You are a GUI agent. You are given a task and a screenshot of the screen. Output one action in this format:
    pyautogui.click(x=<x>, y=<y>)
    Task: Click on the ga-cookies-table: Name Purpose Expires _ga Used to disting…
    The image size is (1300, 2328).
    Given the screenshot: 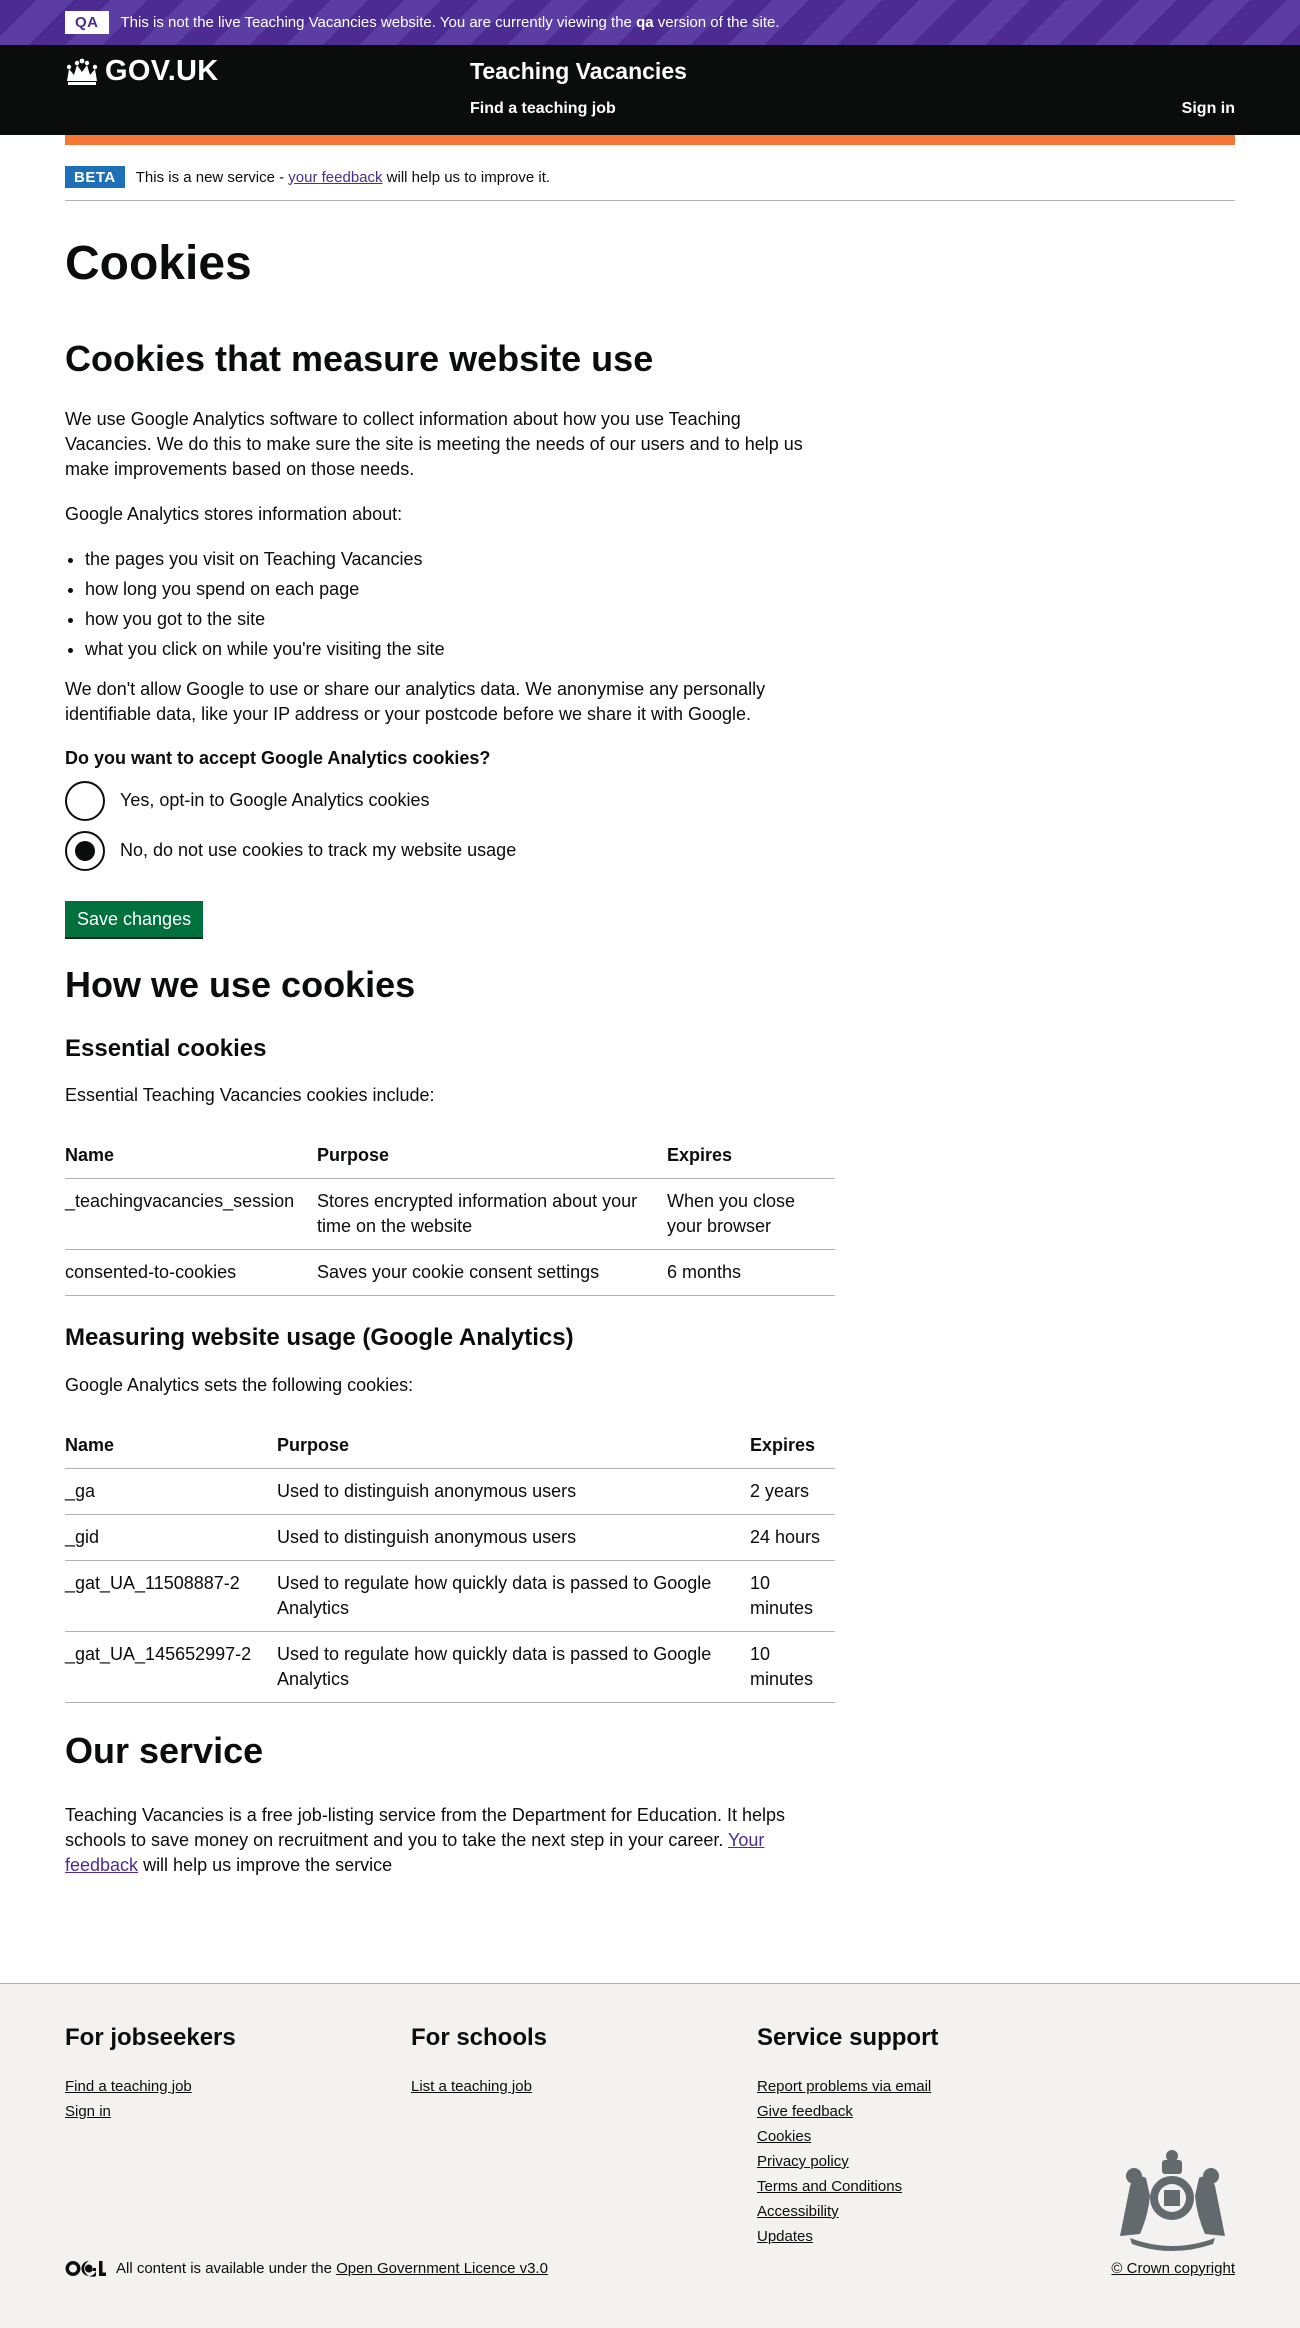 What is the action you would take?
    pyautogui.click(x=450, y=1563)
    